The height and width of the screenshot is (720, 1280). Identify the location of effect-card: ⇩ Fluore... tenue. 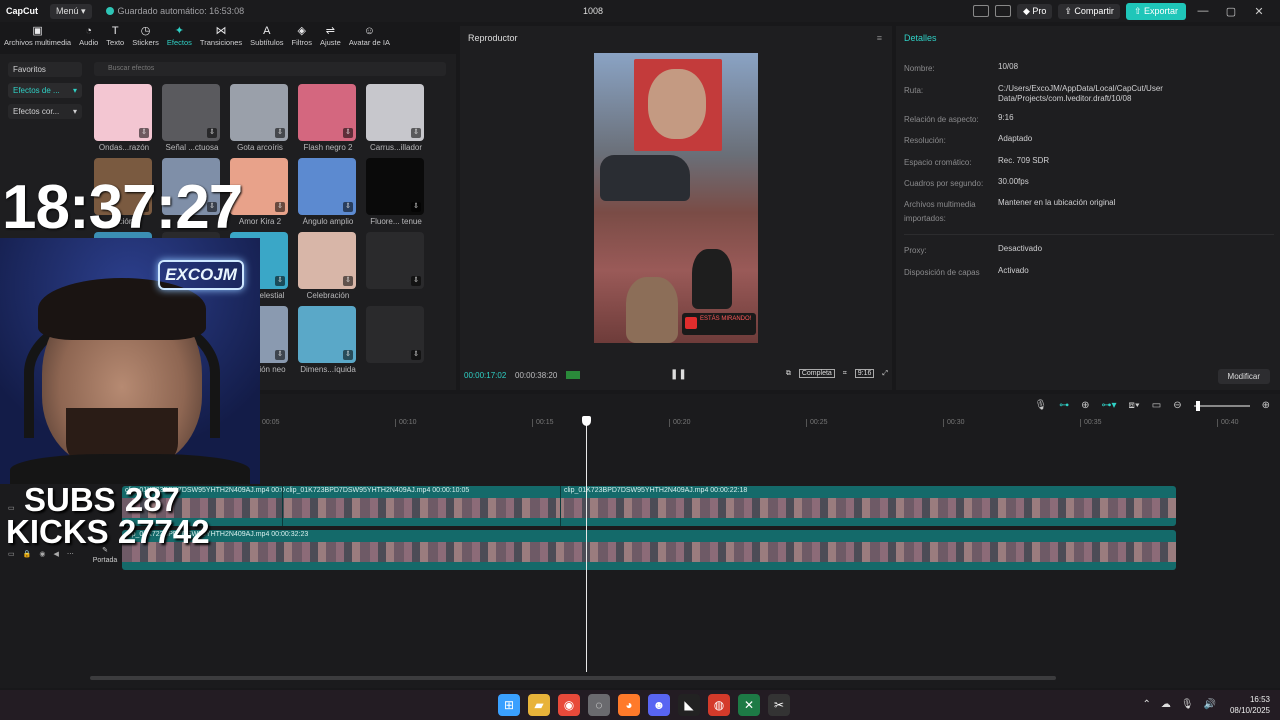
(396, 192).